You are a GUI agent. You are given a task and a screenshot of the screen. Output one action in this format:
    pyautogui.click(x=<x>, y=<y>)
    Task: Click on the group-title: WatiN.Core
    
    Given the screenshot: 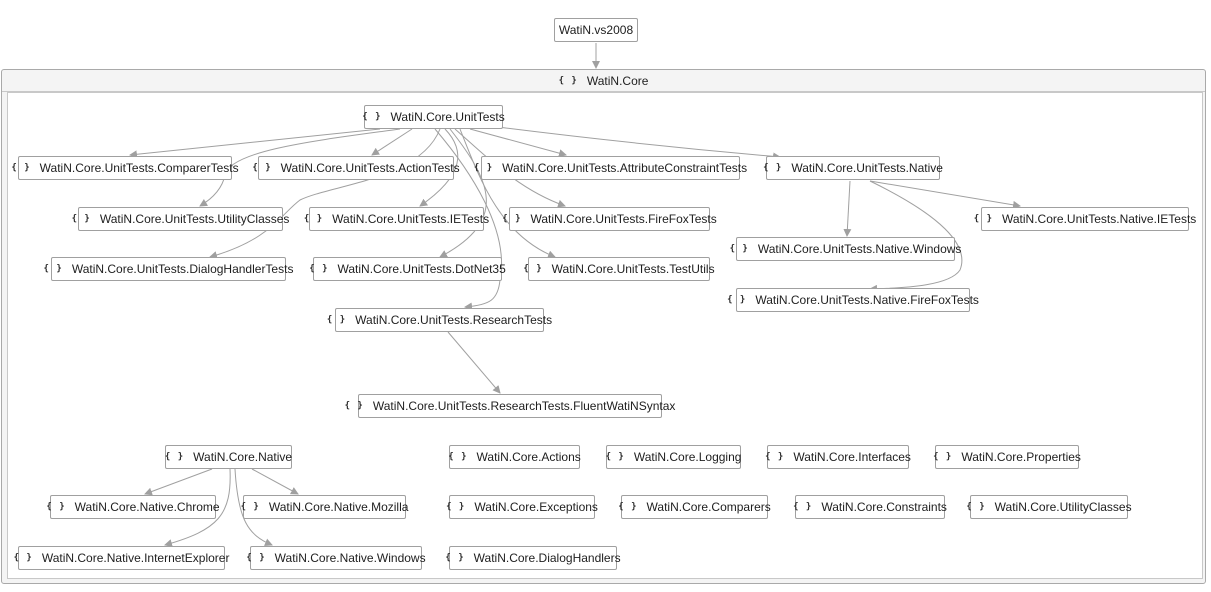 What is the action you would take?
    pyautogui.click(x=617, y=80)
    